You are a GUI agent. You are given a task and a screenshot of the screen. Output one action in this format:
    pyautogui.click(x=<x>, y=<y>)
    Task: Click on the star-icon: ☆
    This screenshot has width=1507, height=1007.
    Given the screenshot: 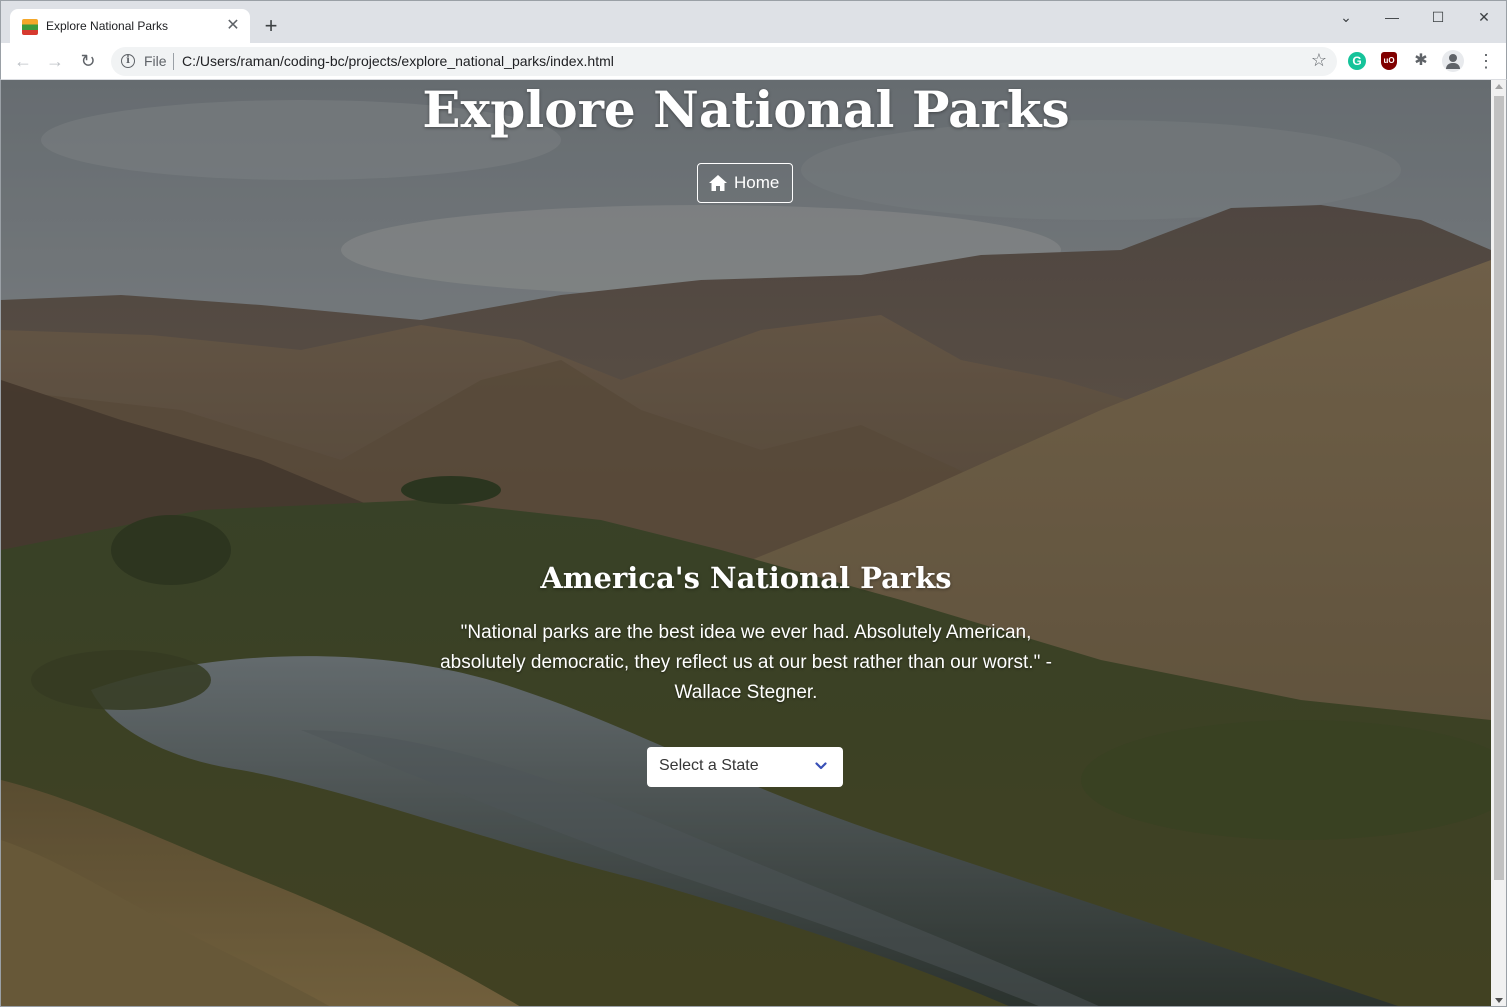 What is the action you would take?
    pyautogui.click(x=1319, y=60)
    